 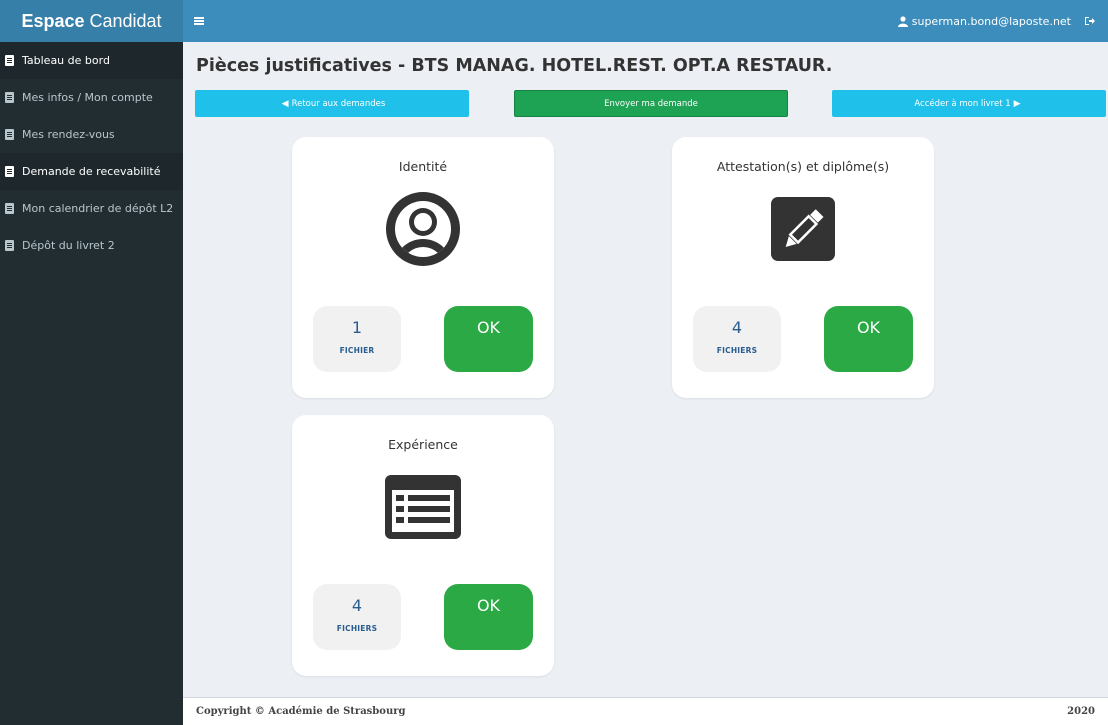 What do you see at coordinates (357, 327) in the screenshot?
I see `file-count: 1` at bounding box center [357, 327].